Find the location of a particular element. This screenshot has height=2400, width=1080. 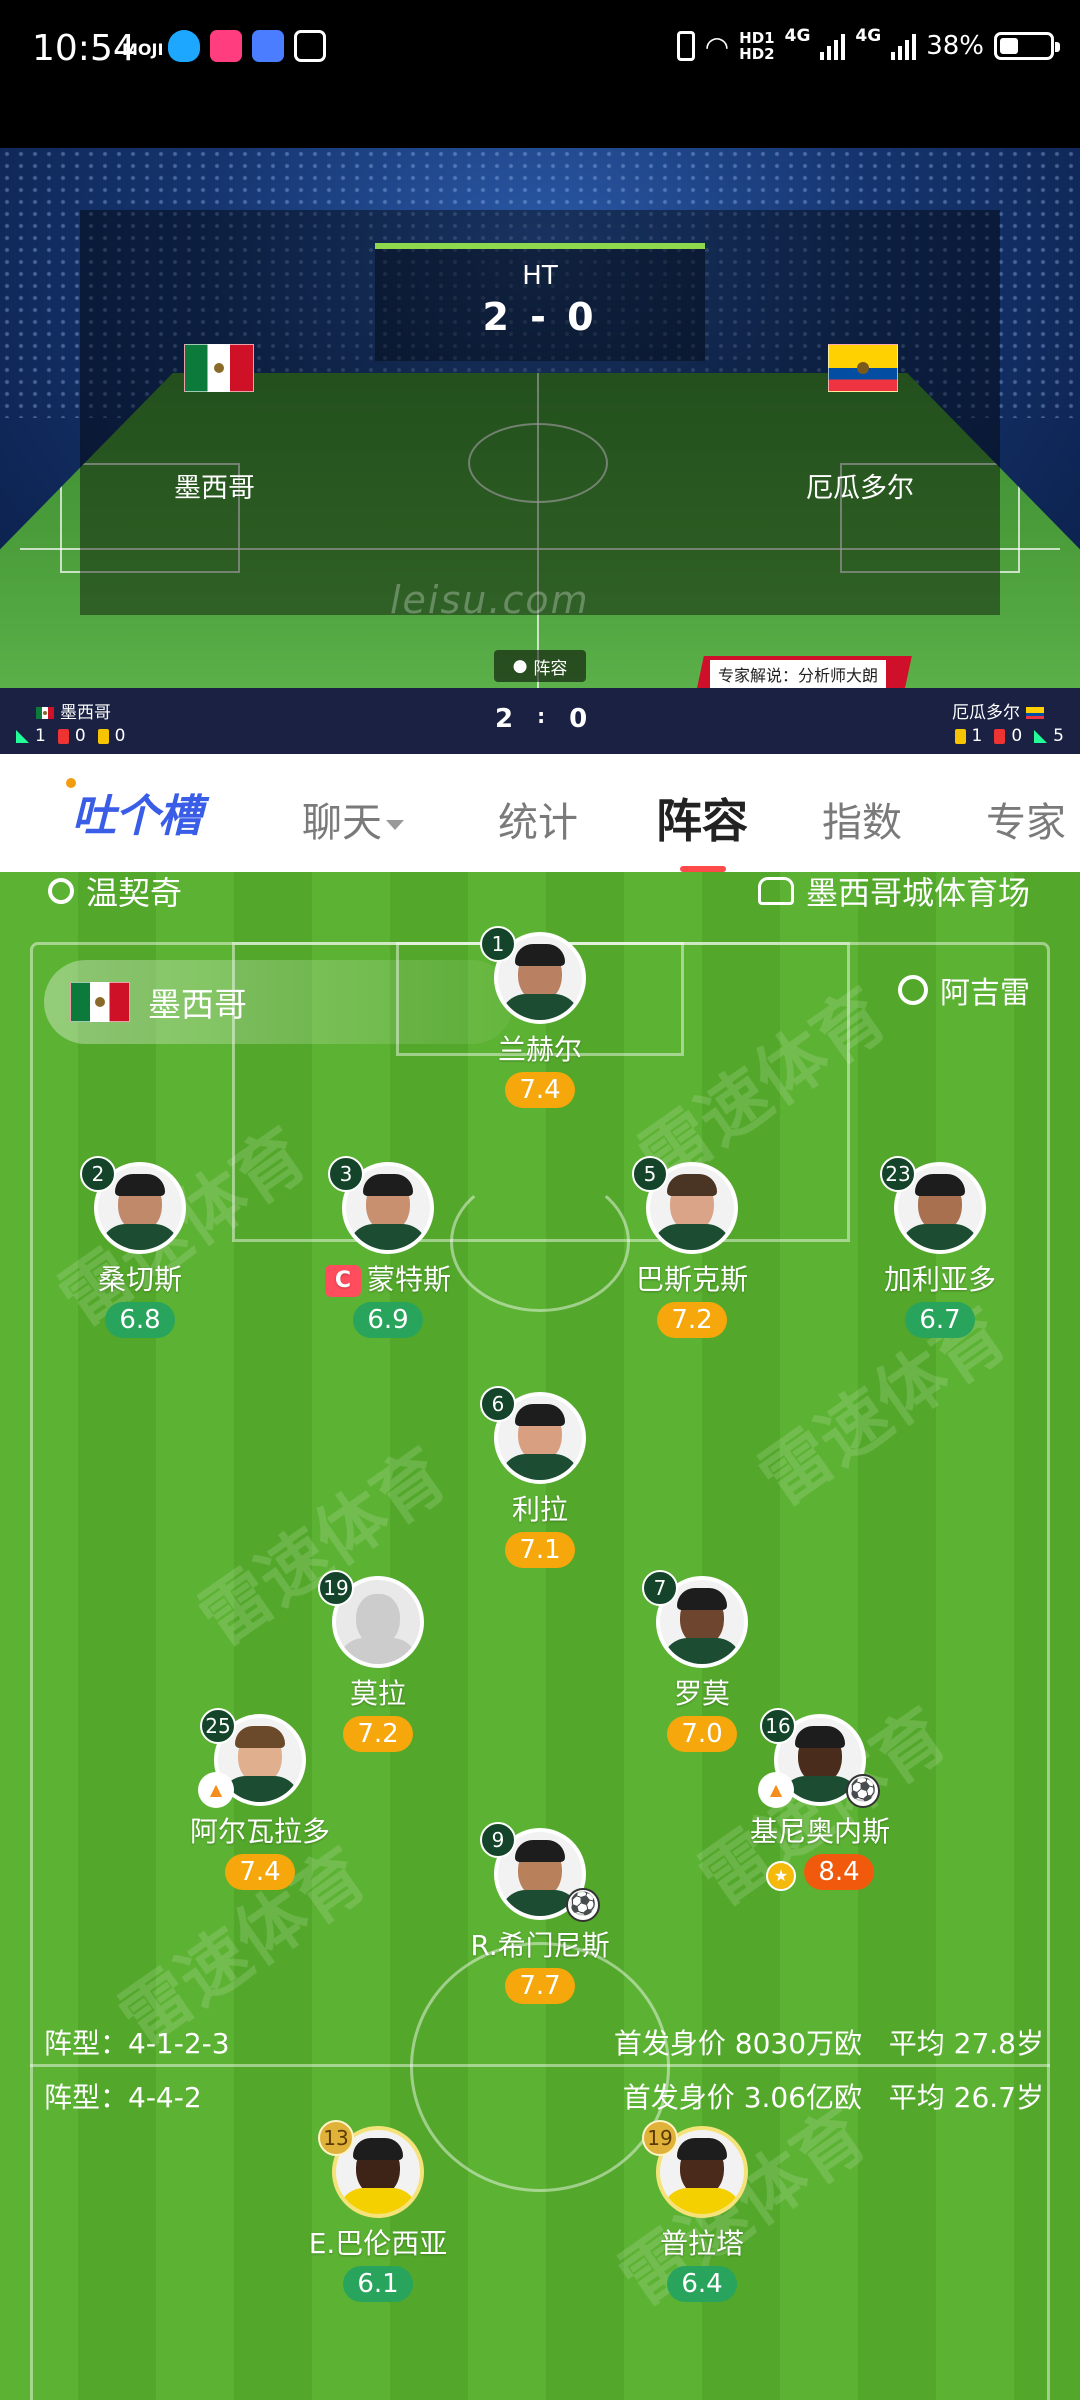

home-average-age: 平均 27.8岁 is located at coordinates (966, 2043).